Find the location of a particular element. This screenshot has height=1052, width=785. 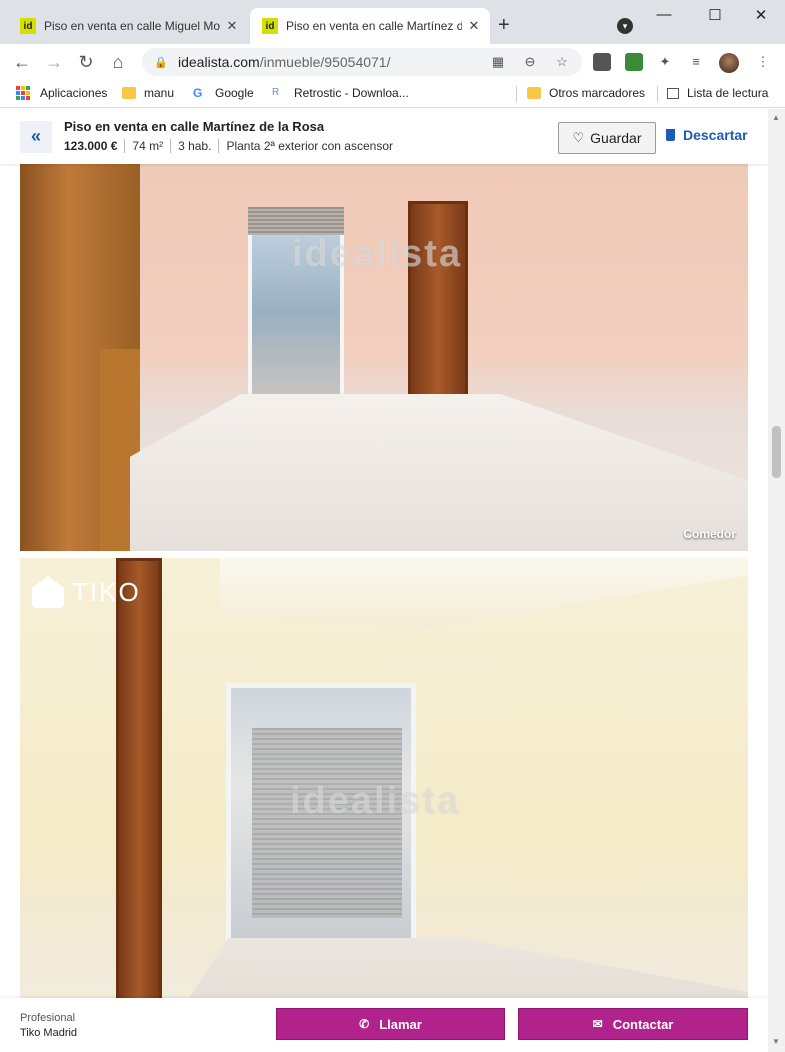

reading-list-icon is located at coordinates (673, 93).